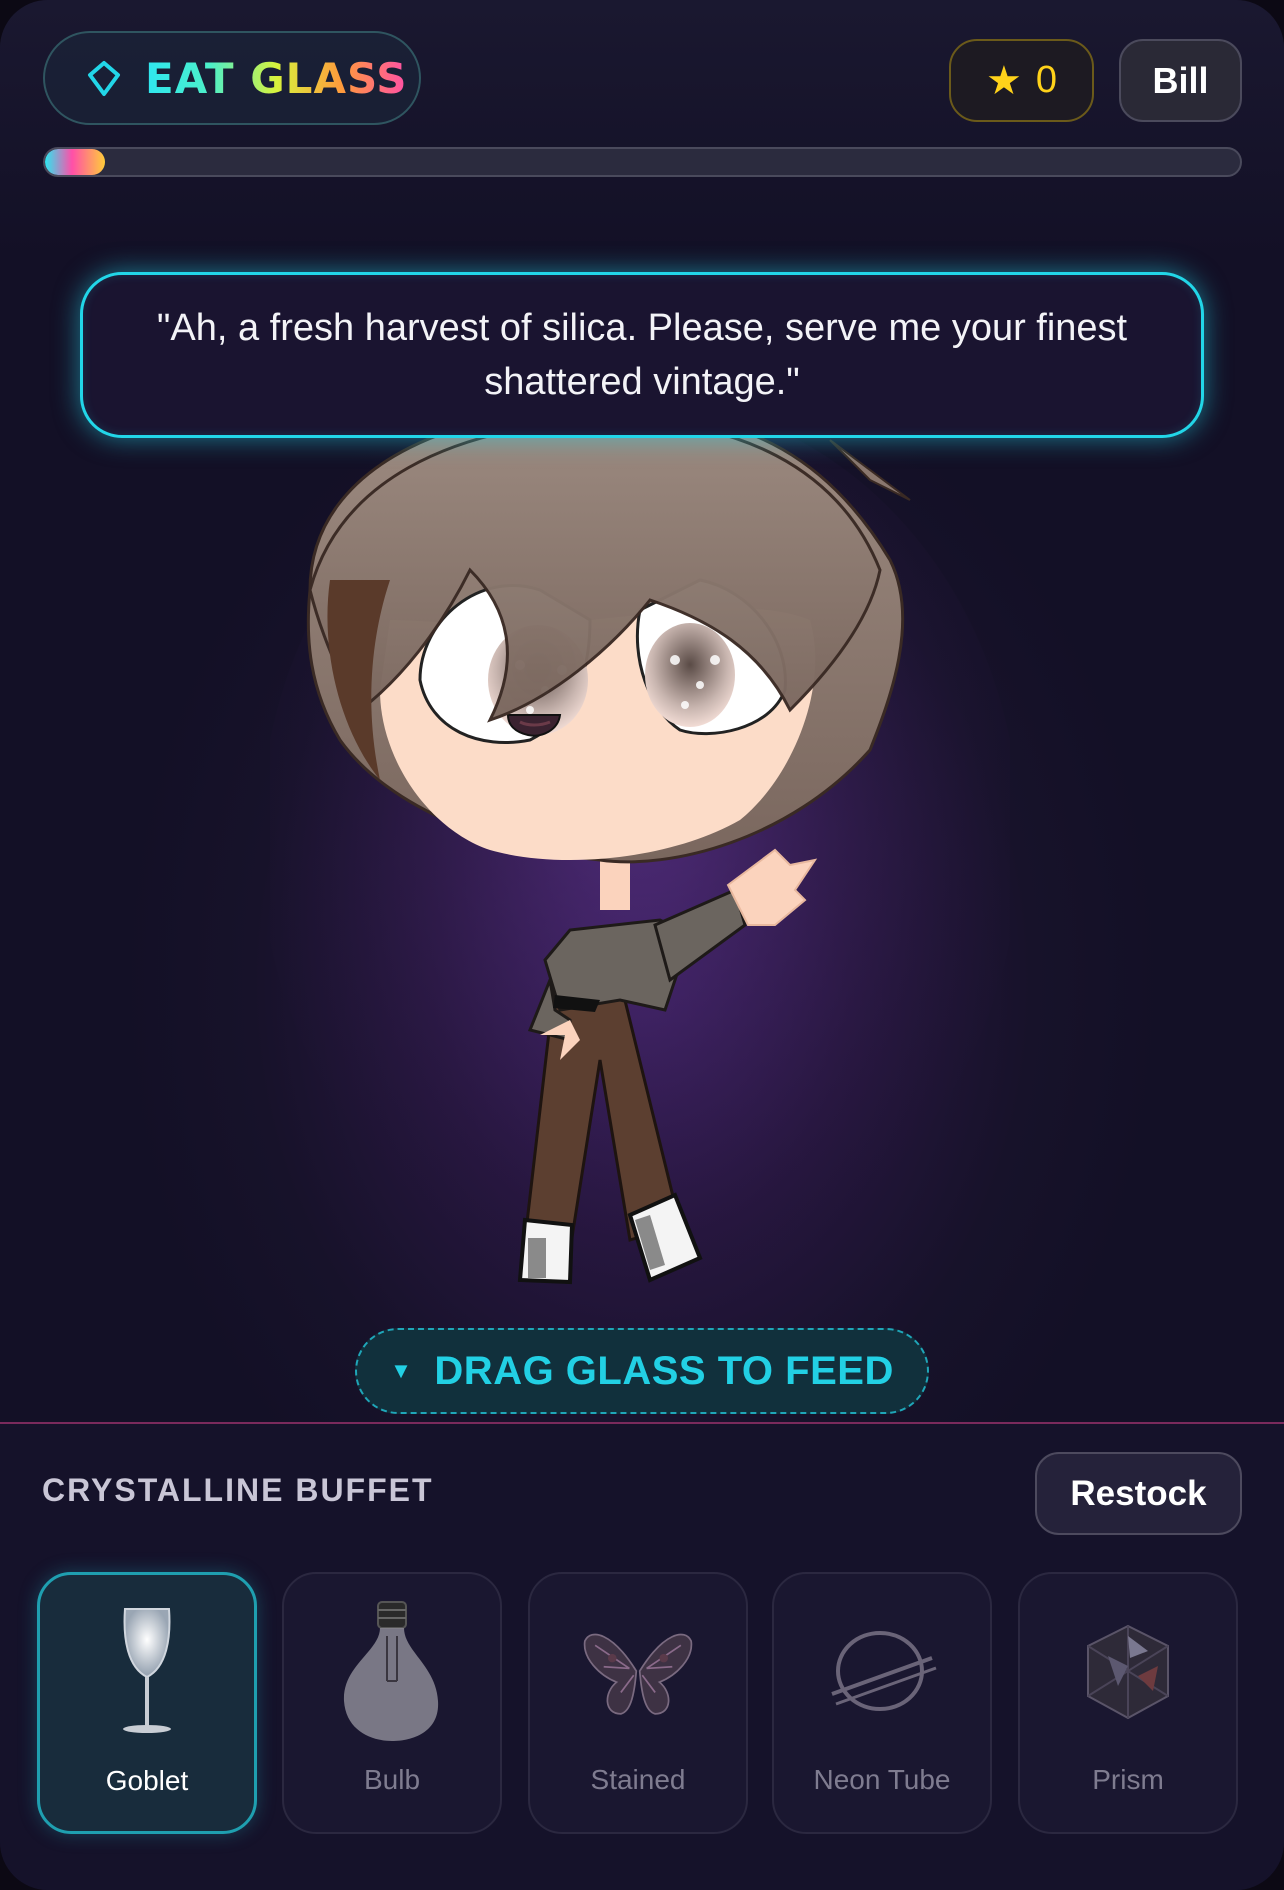 The image size is (1284, 1890). What do you see at coordinates (238, 1490) in the screenshot?
I see `buffet-title: CRYSTALLINE BUFFET` at bounding box center [238, 1490].